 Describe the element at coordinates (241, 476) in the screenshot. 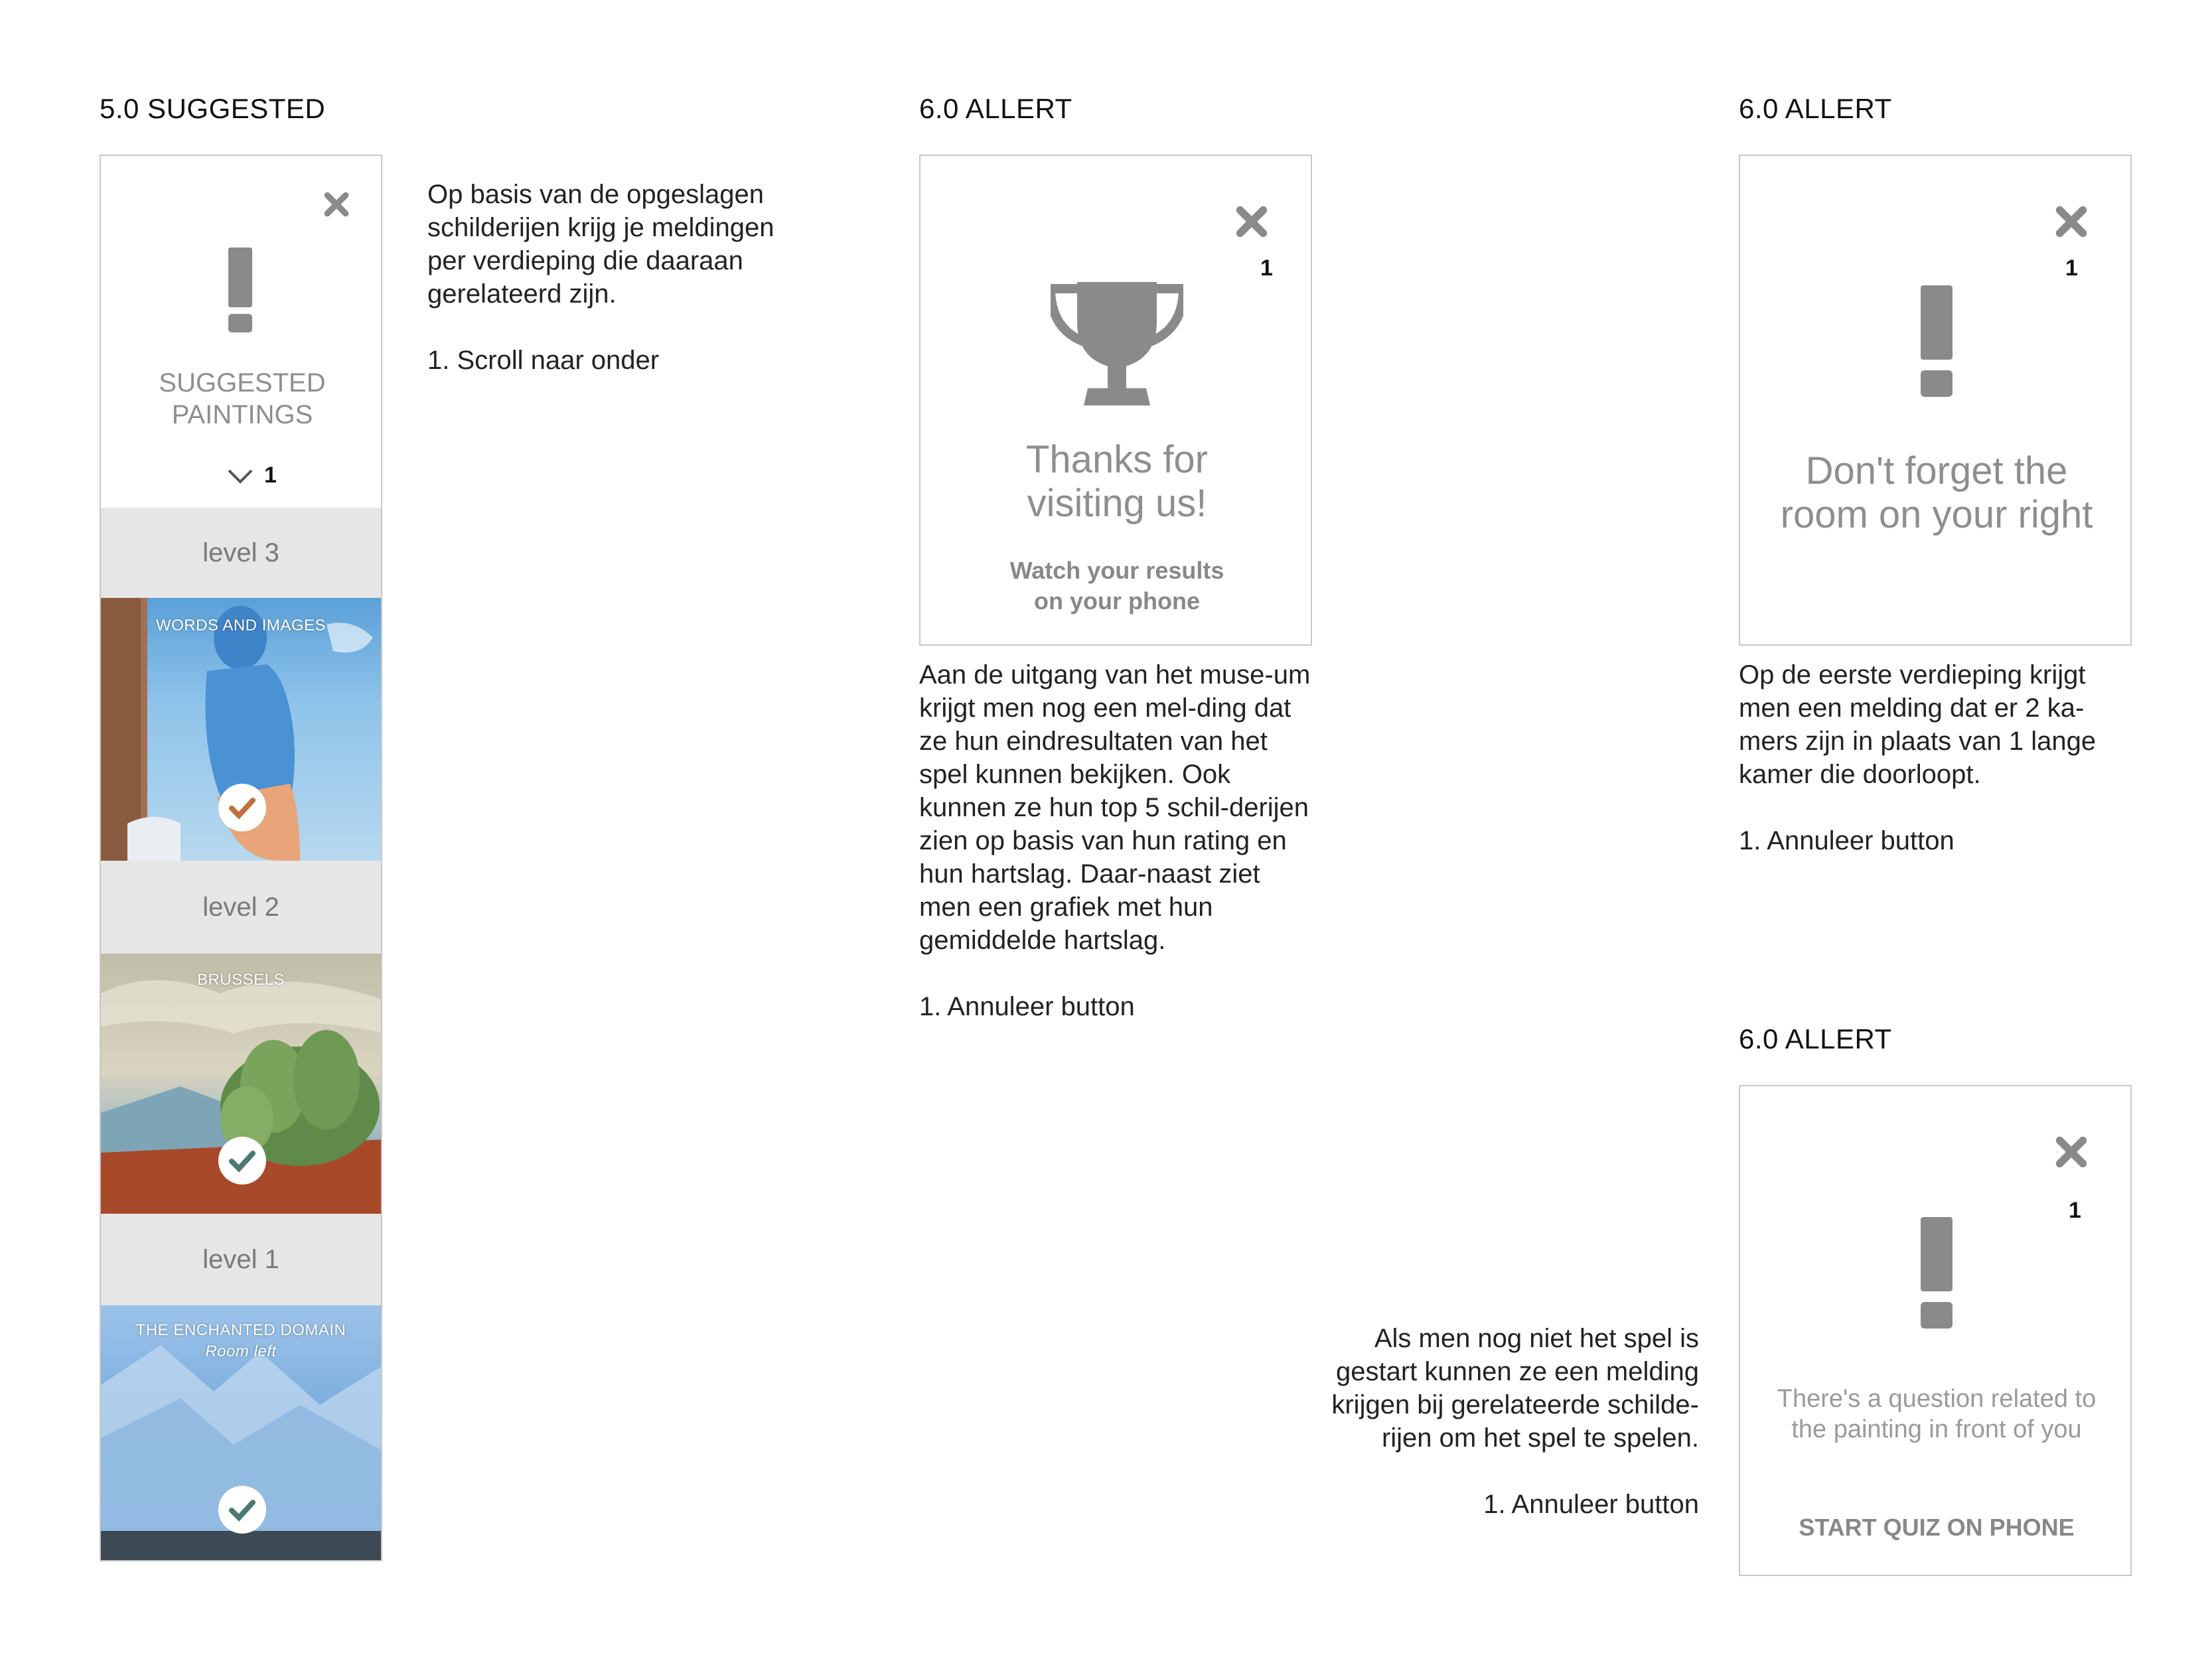

I see `chevron-down-icon` at that location.